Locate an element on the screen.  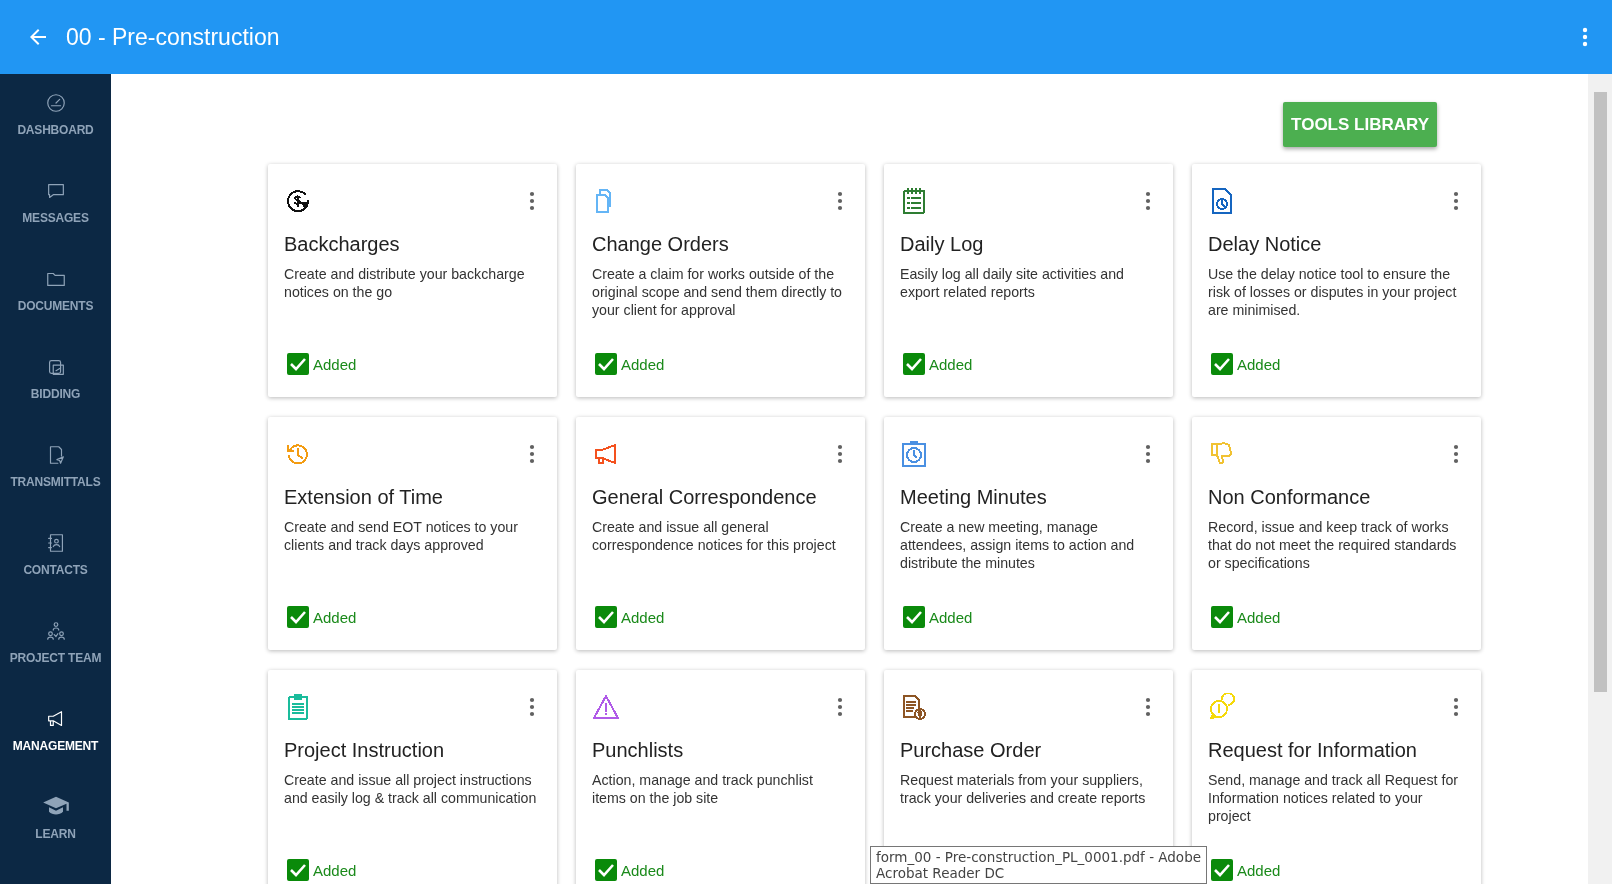
card-title: Request for Information is located at coordinates (1313, 750).